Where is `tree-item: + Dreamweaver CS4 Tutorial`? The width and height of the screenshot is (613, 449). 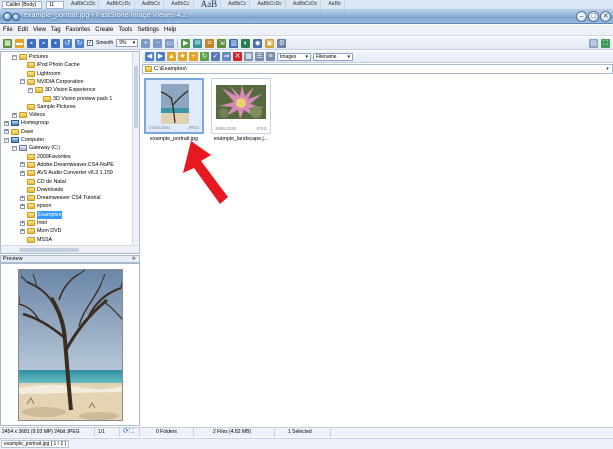
tree-item: + Dreamweaver CS4 Tutorial is located at coordinates (60, 198).